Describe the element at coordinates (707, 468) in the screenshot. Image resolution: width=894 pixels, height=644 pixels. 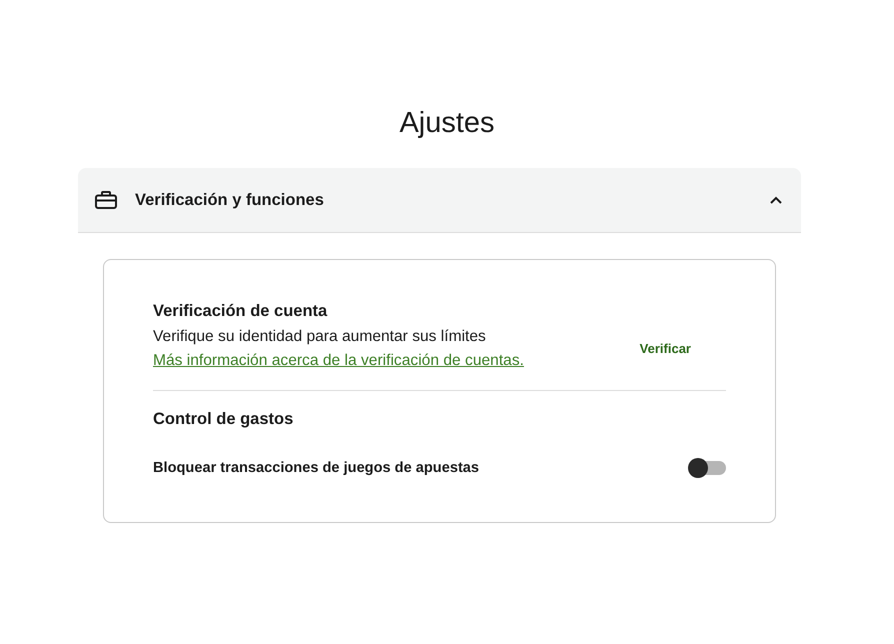
I see `toggle-switch` at that location.